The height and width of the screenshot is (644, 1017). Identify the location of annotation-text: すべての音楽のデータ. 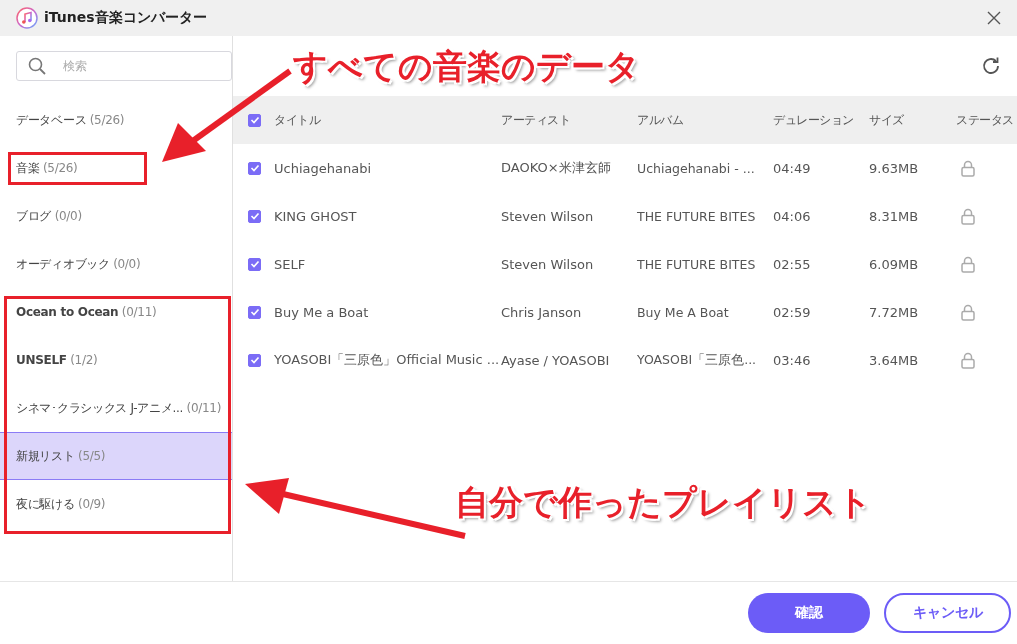
(466, 66).